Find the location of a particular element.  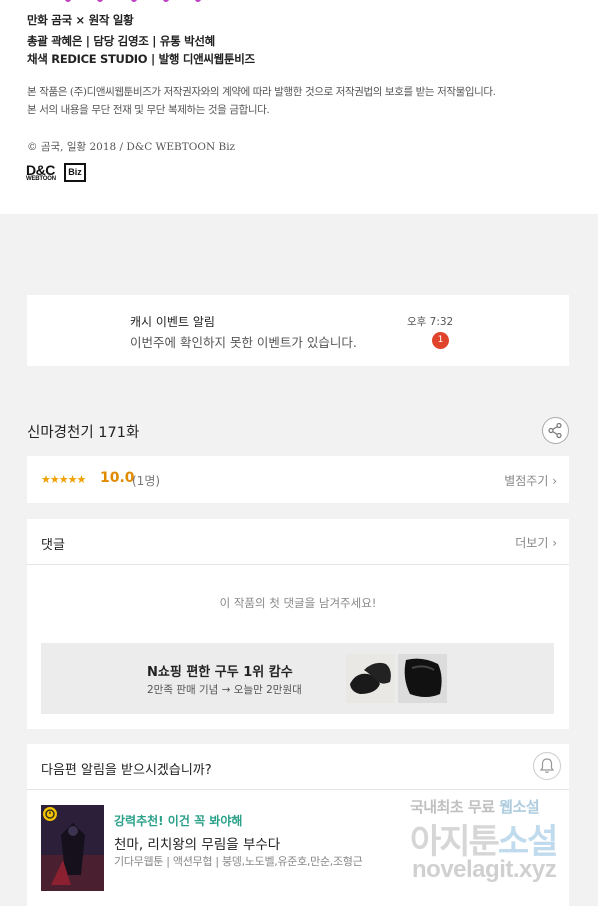

site-watermark: 국내최초 무료 웹소설 아지툰소설 novelagit.xyz is located at coordinates (484, 840).